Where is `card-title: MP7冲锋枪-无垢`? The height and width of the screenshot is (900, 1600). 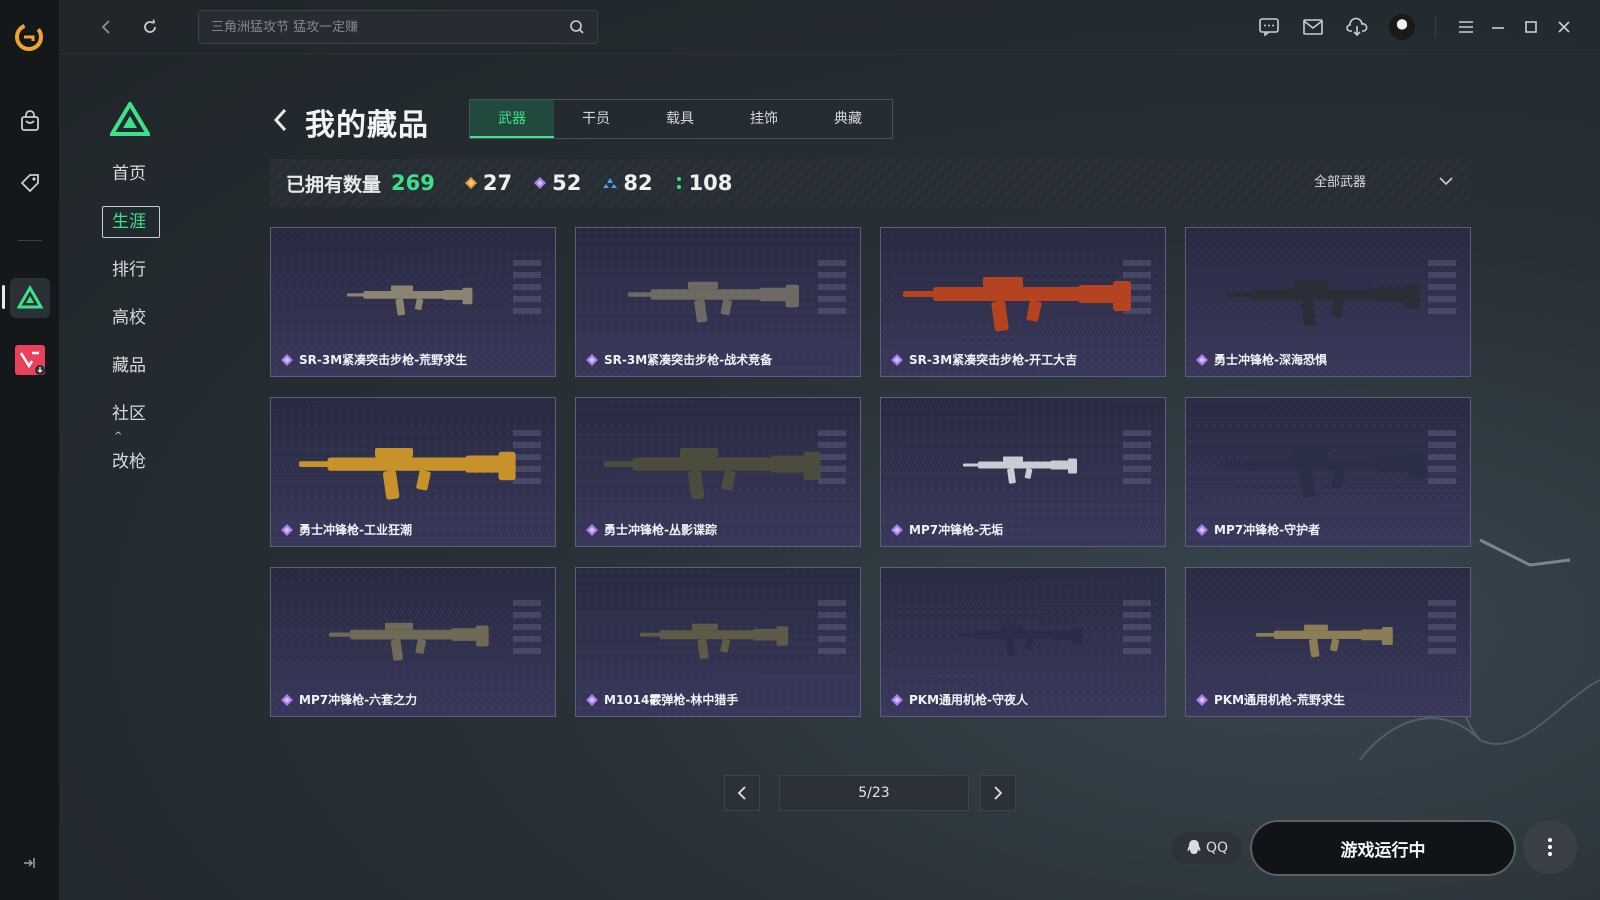
card-title: MP7冲锋枪-无垢 is located at coordinates (947, 529).